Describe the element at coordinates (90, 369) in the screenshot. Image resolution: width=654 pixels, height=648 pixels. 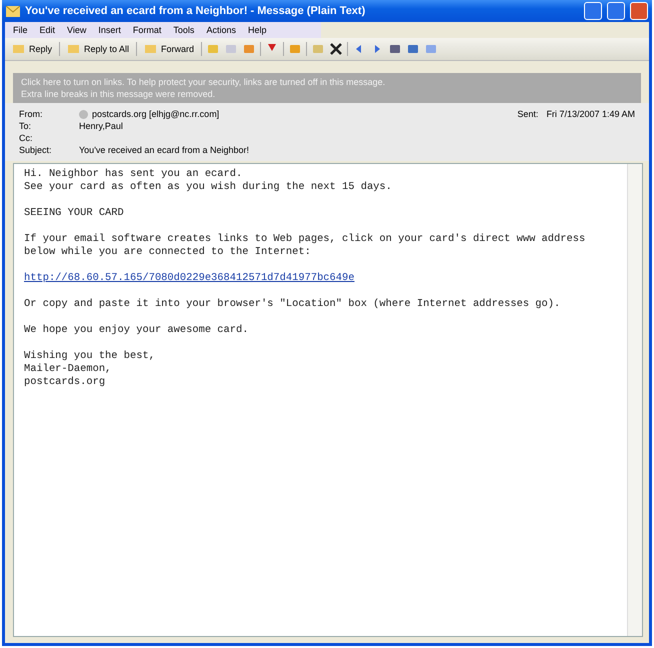
I see `message-paragraph: Wishing you the best, Mailer-Daemon, postcards.org` at that location.